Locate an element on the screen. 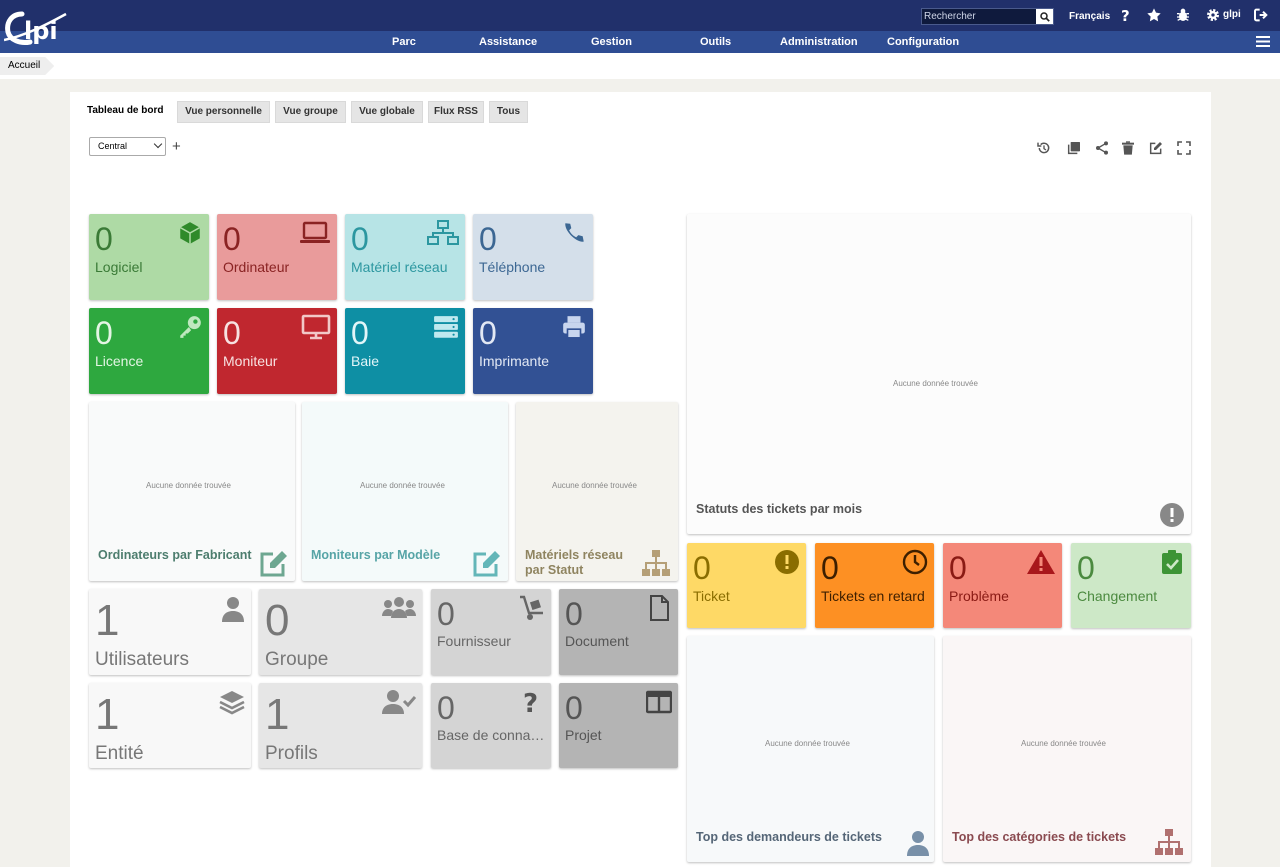 Image resolution: width=1280 pixels, height=867 pixels. card-printer: 0 Imprimante is located at coordinates (533, 351).